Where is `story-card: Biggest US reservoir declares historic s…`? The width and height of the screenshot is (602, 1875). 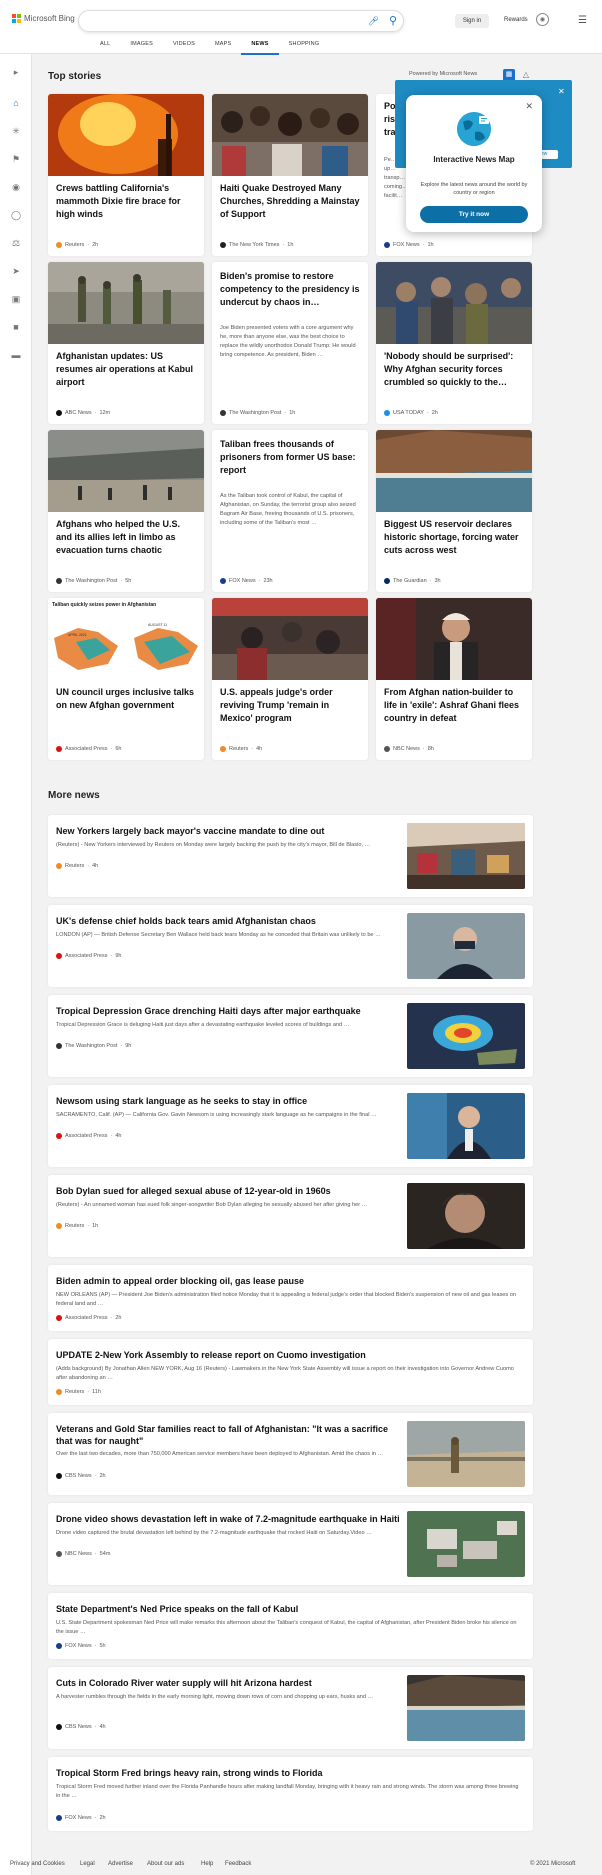 story-card: Biggest US reservoir declares historic s… is located at coordinates (454, 511).